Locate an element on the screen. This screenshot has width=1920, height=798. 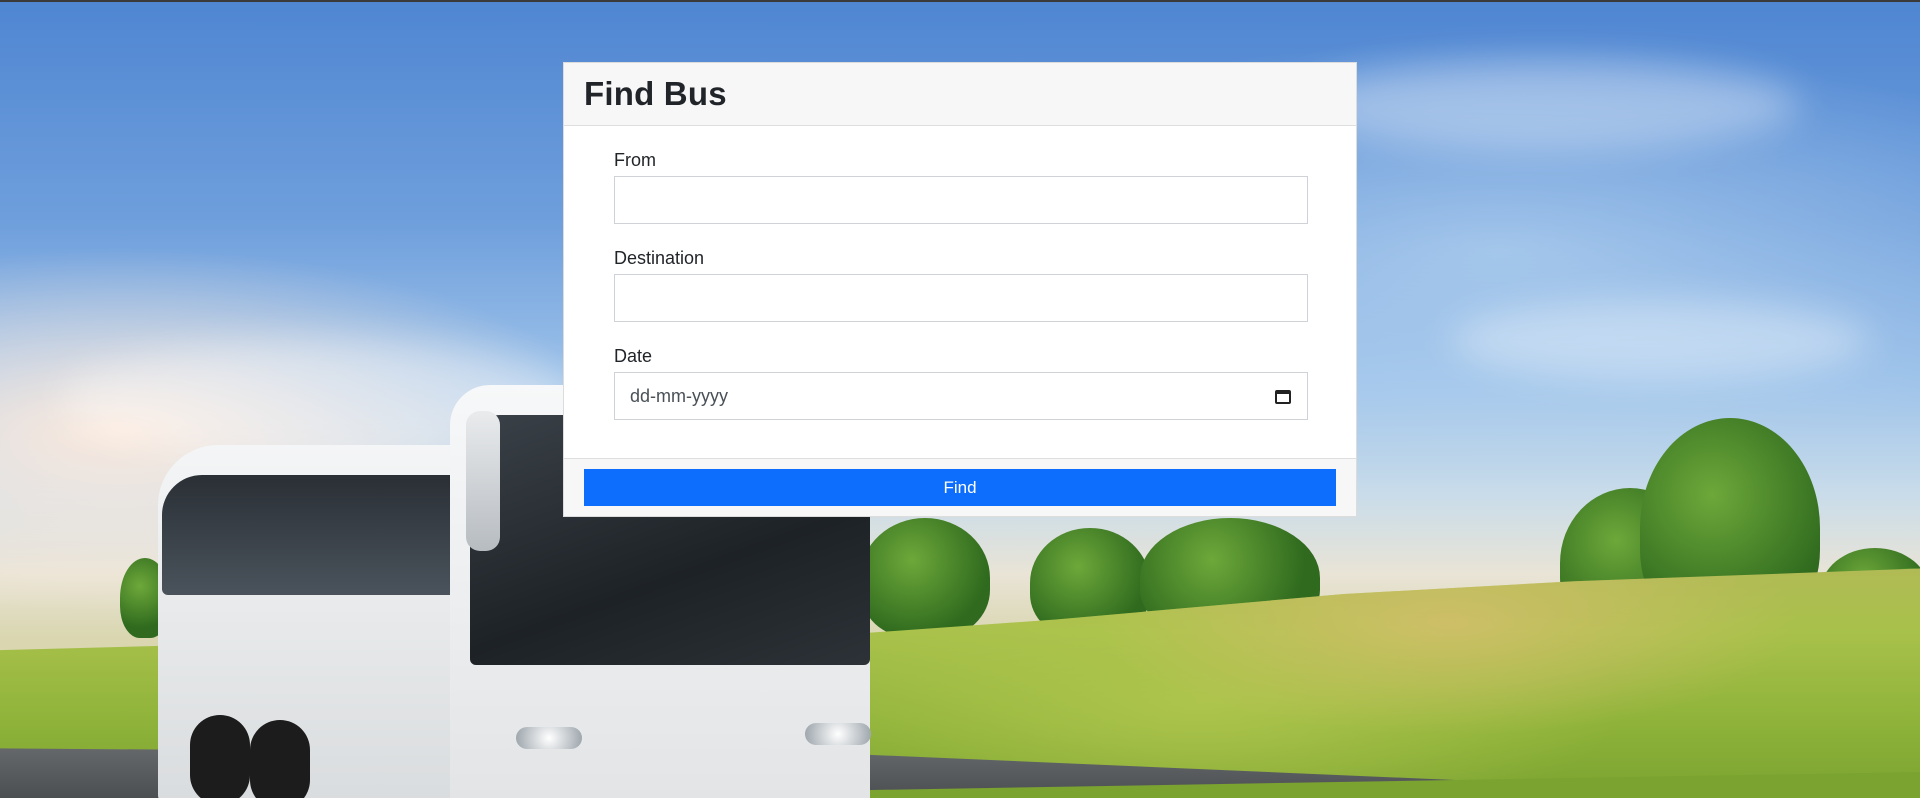
from-field is located at coordinates (961, 200).